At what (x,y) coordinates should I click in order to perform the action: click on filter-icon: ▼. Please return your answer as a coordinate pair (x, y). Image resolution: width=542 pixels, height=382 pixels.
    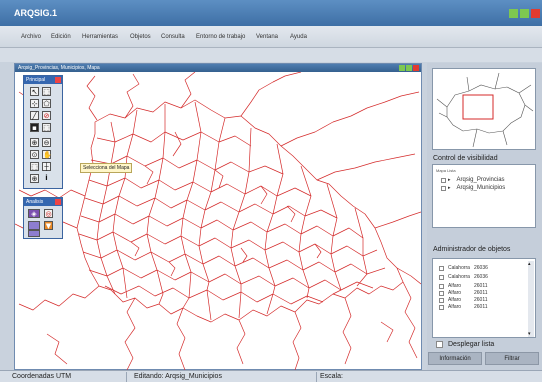
    Looking at the image, I should click on (48, 225).